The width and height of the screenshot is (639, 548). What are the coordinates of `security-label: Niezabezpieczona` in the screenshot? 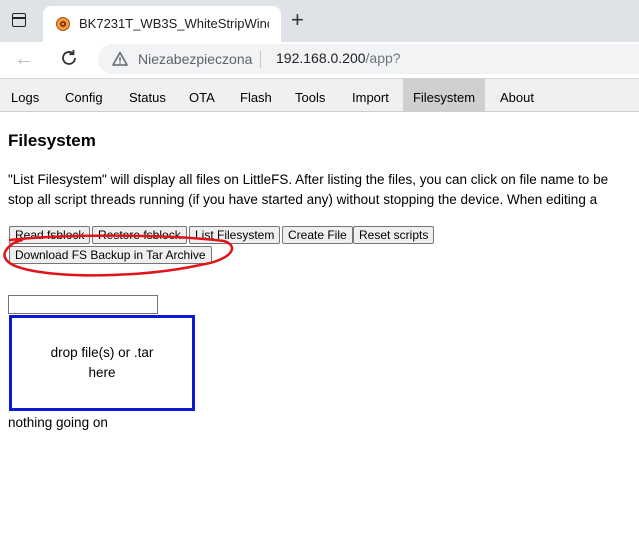 It's located at (195, 59).